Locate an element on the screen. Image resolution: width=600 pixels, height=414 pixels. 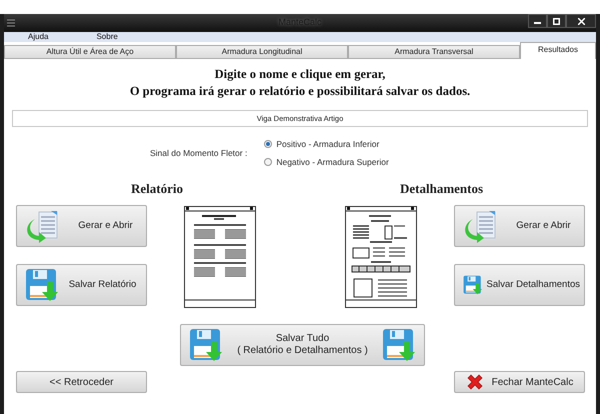
save-button: Salvar Detalhamentos is located at coordinates (519, 285).